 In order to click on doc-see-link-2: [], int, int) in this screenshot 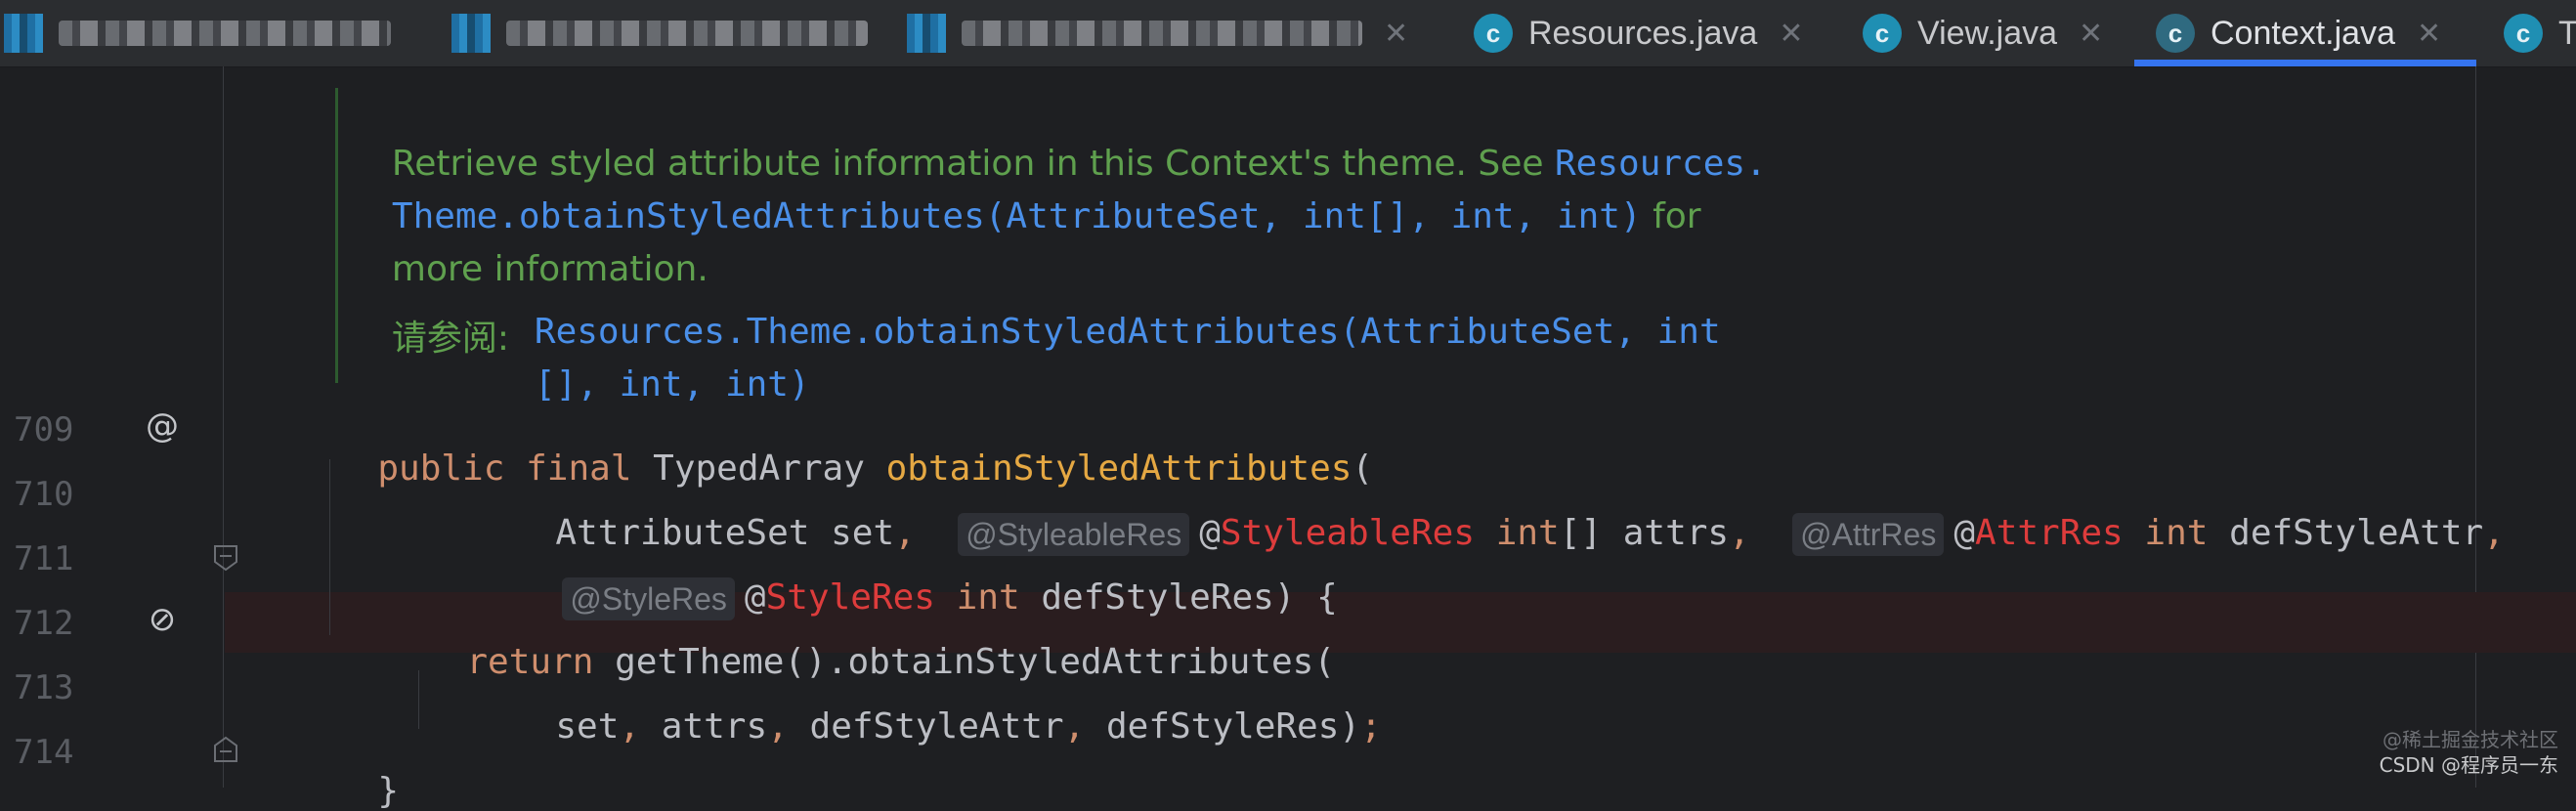, I will do `click(661, 364)`.